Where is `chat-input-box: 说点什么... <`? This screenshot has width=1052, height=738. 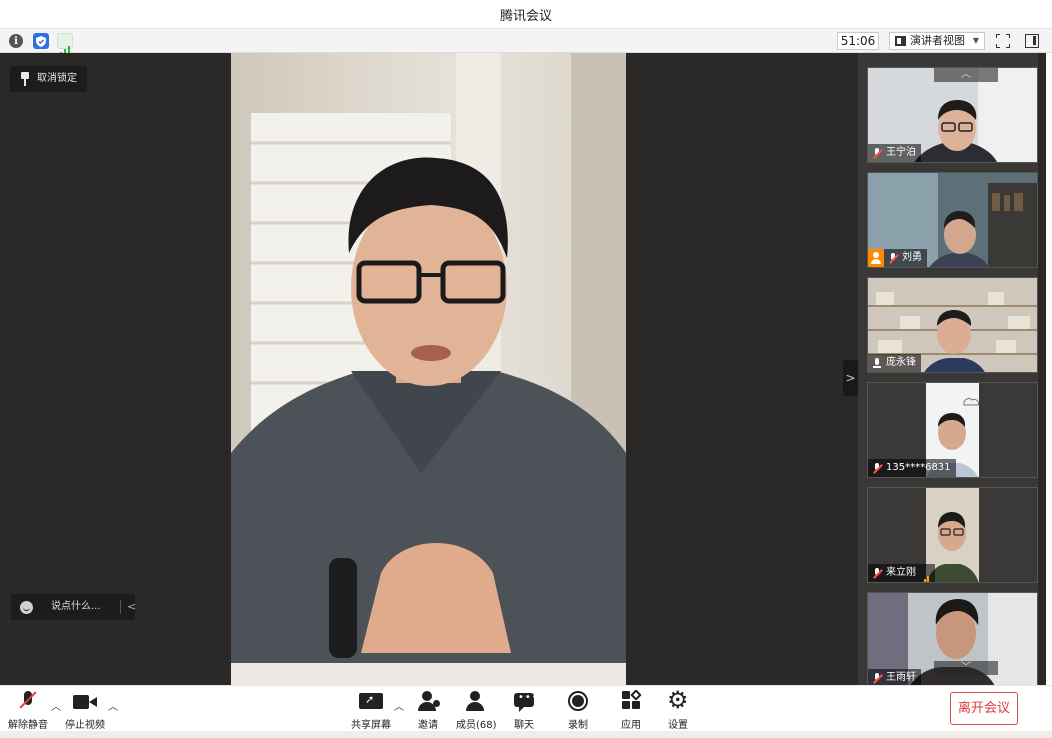
chat-input-box: 说点什么... < is located at coordinates (73, 607).